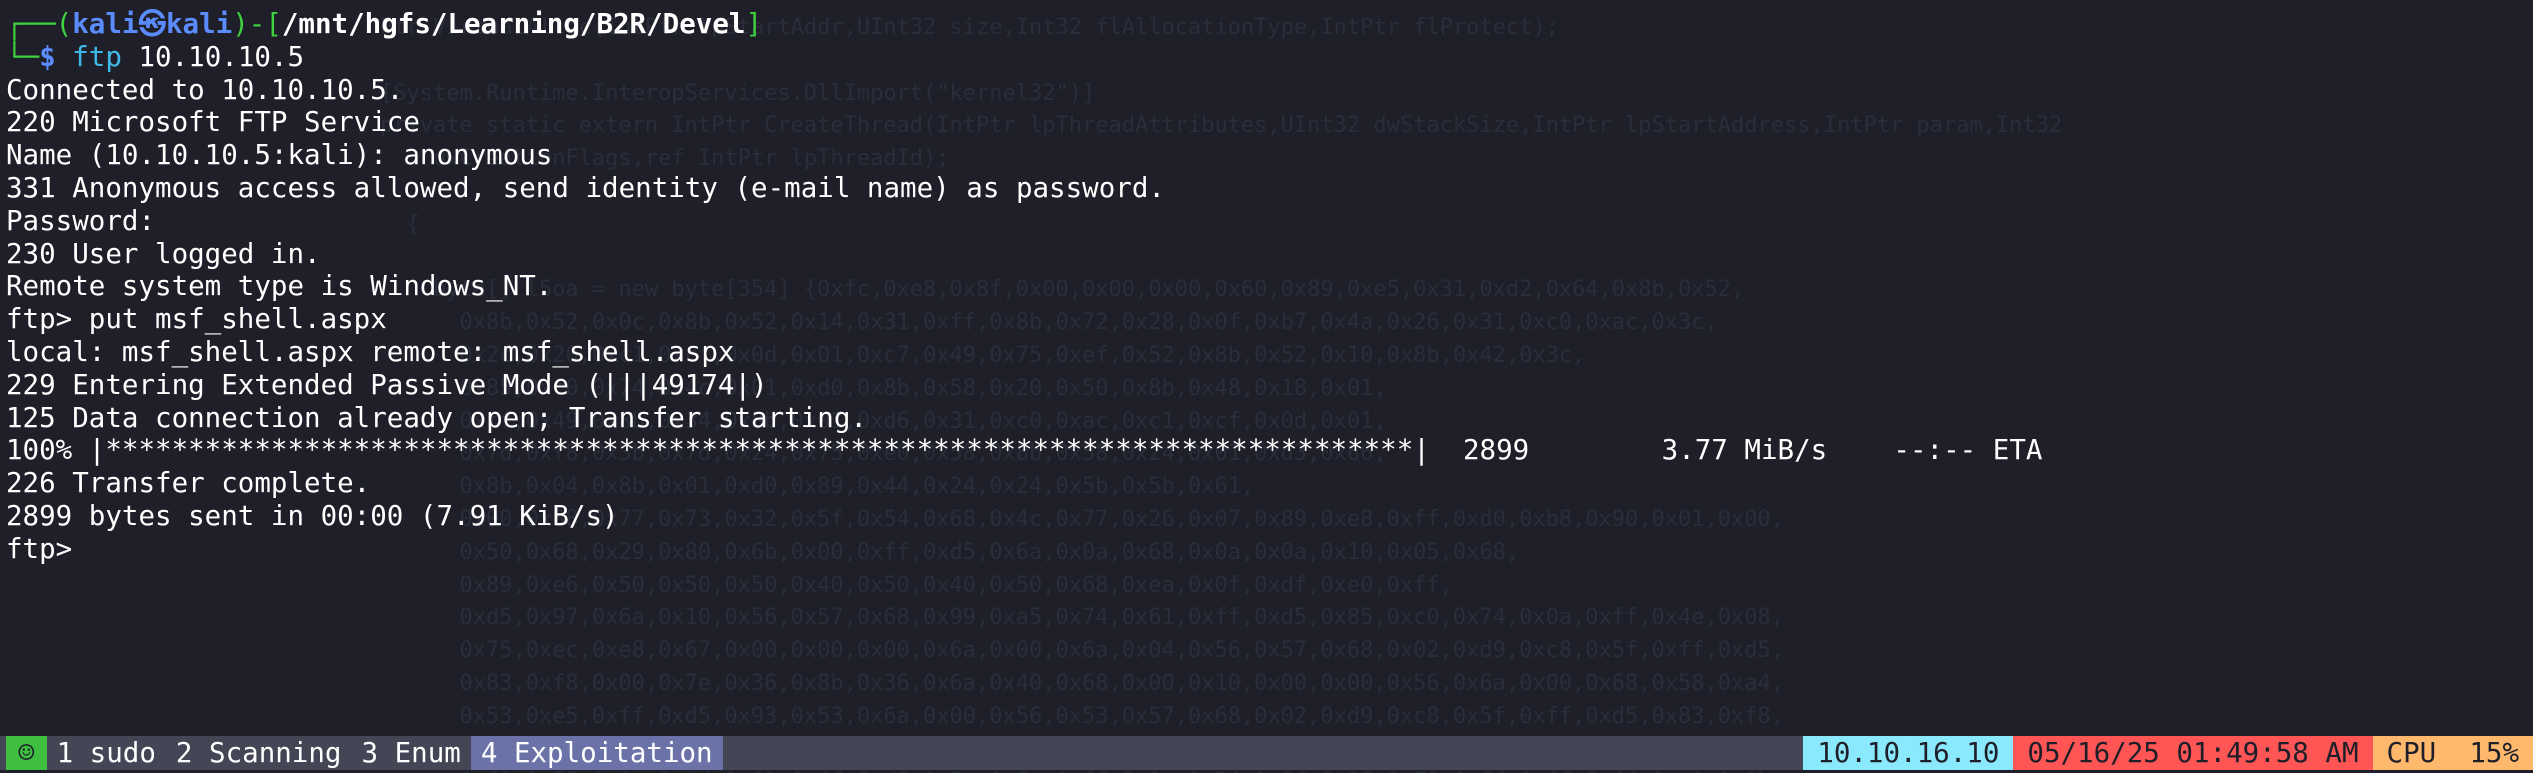  What do you see at coordinates (2452, 753) in the screenshot?
I see `cpu-badge: CPU 15%` at bounding box center [2452, 753].